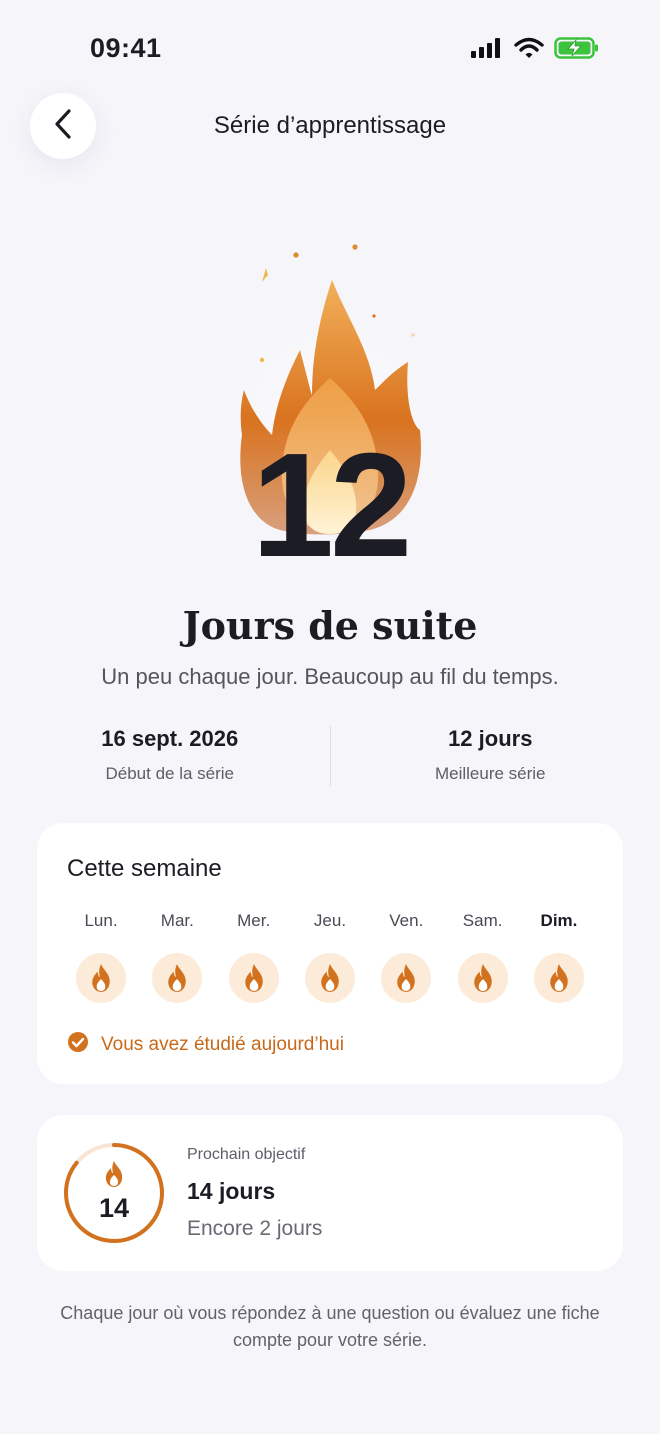  Describe the element at coordinates (330, 48) in the screenshot. I see `status-bar: 09:41` at that location.